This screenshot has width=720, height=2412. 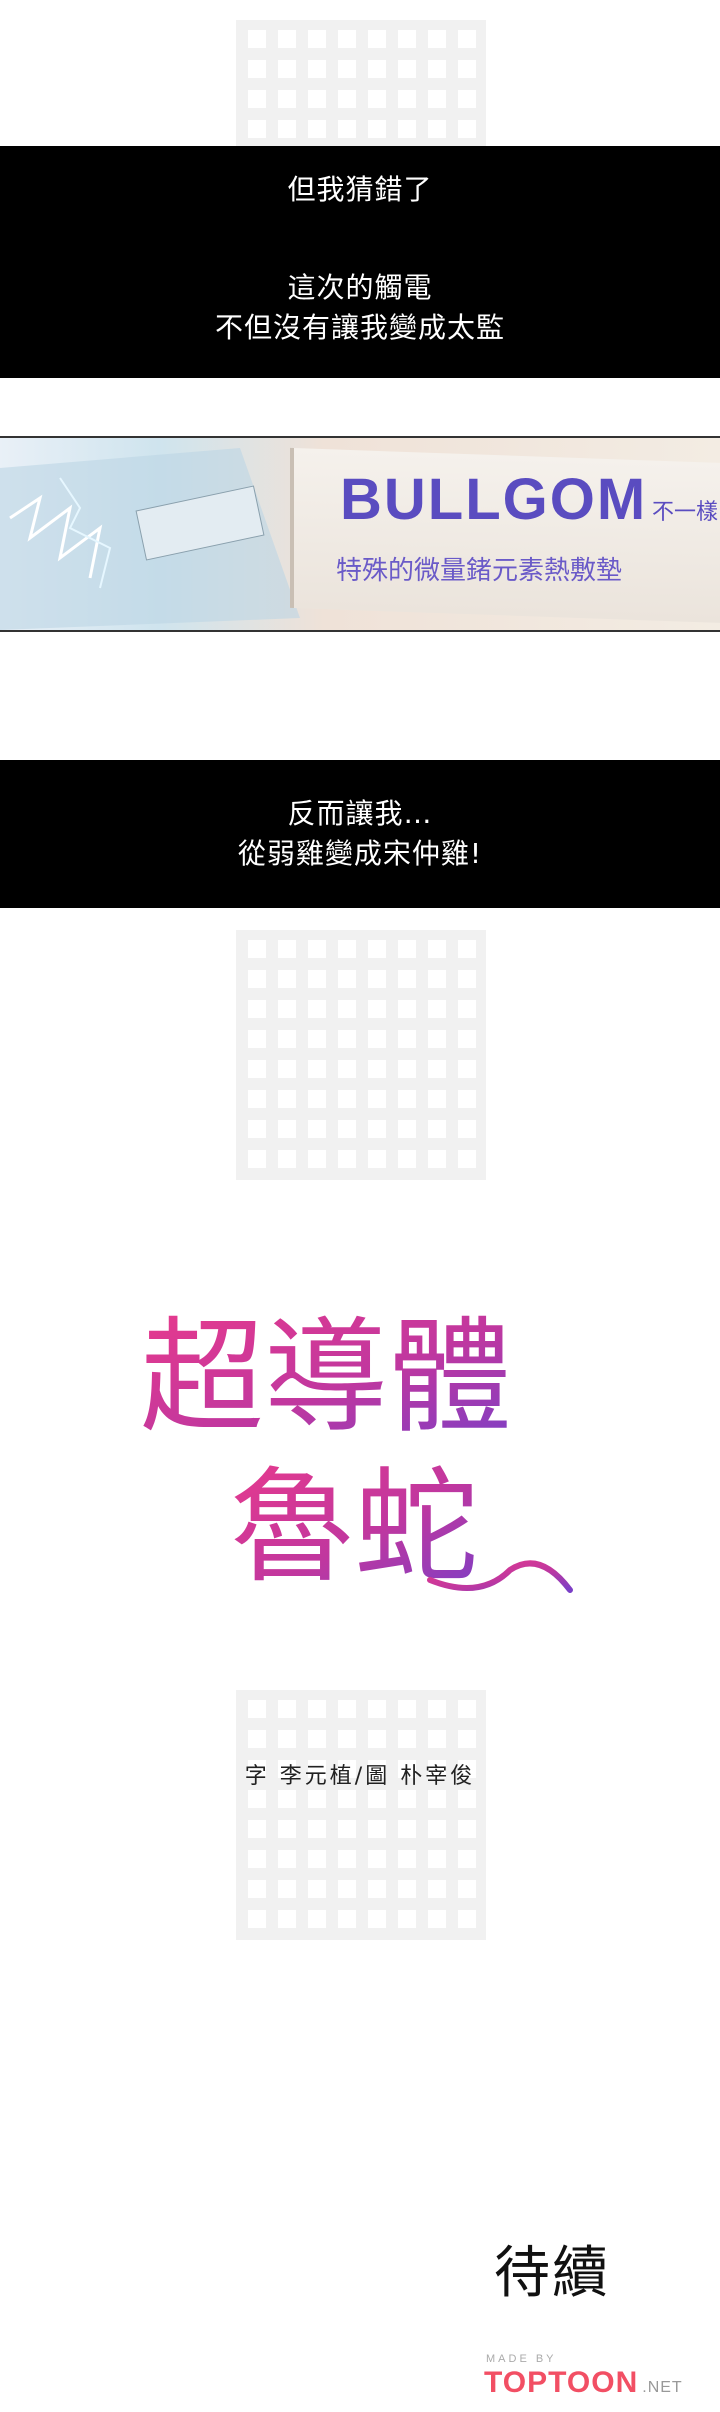 I want to click on title-line: 超導體, so click(x=326, y=1378).